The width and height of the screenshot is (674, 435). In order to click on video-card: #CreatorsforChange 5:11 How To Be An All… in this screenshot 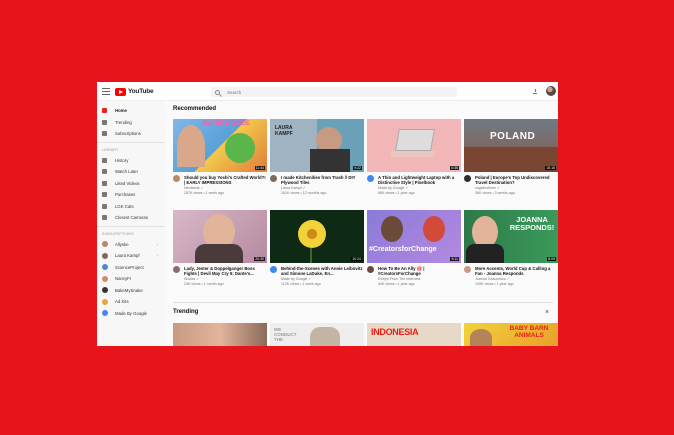, I will do `click(414, 248)`.